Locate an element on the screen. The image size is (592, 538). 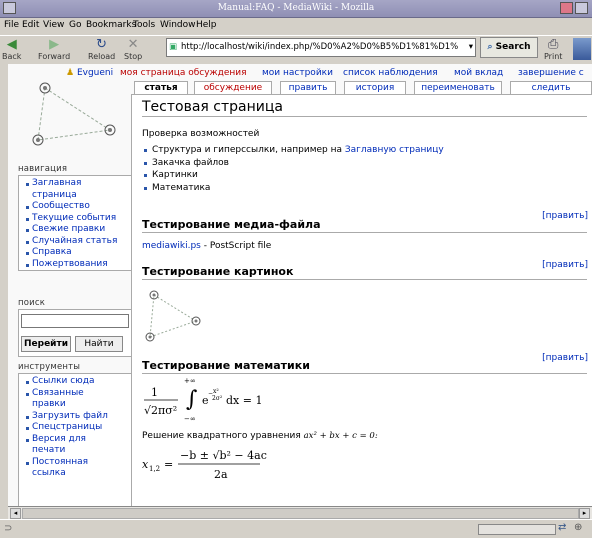
list-item: Закачка файлов is located at coordinates (294, 163).